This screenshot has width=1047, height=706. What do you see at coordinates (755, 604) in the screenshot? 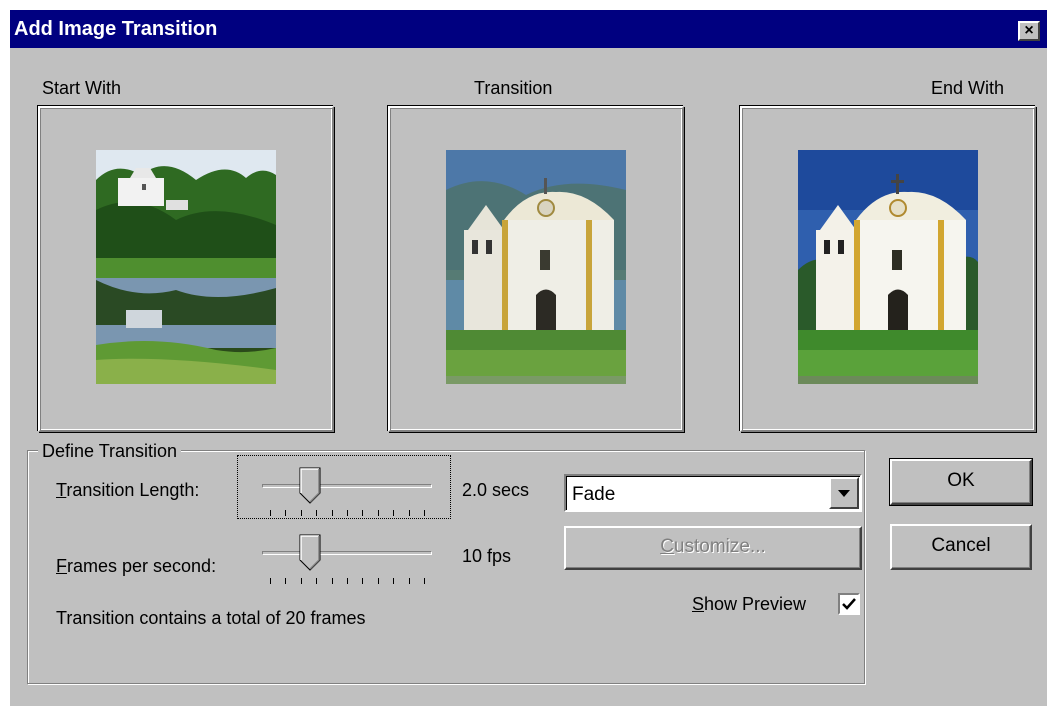
I see `show-preview-label-text: how Preview` at bounding box center [755, 604].